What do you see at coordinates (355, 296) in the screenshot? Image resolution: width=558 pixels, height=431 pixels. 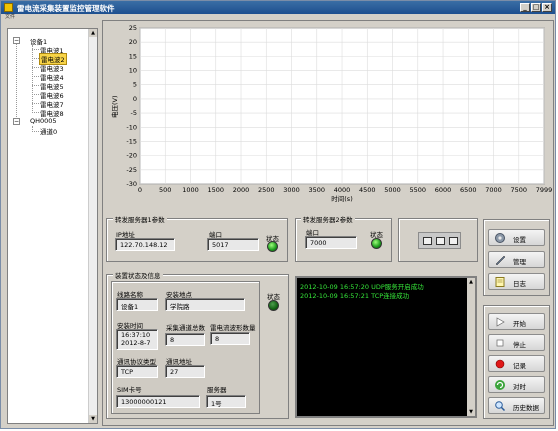 I see `log-line: 2012-10-09 16:57:21 TCP连接成功` at bounding box center [355, 296].